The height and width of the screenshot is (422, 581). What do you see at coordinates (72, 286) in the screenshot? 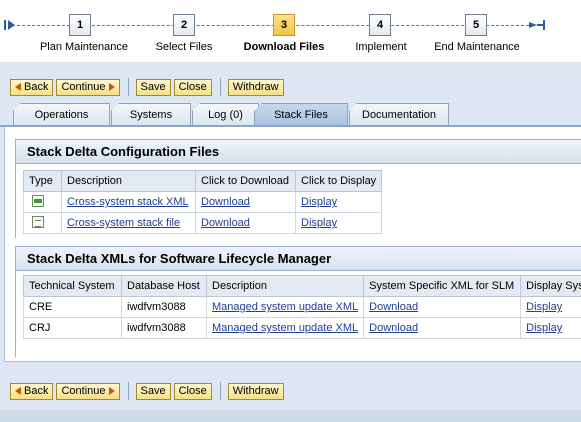
I see `column-header-technical-system: Technical System` at bounding box center [72, 286].